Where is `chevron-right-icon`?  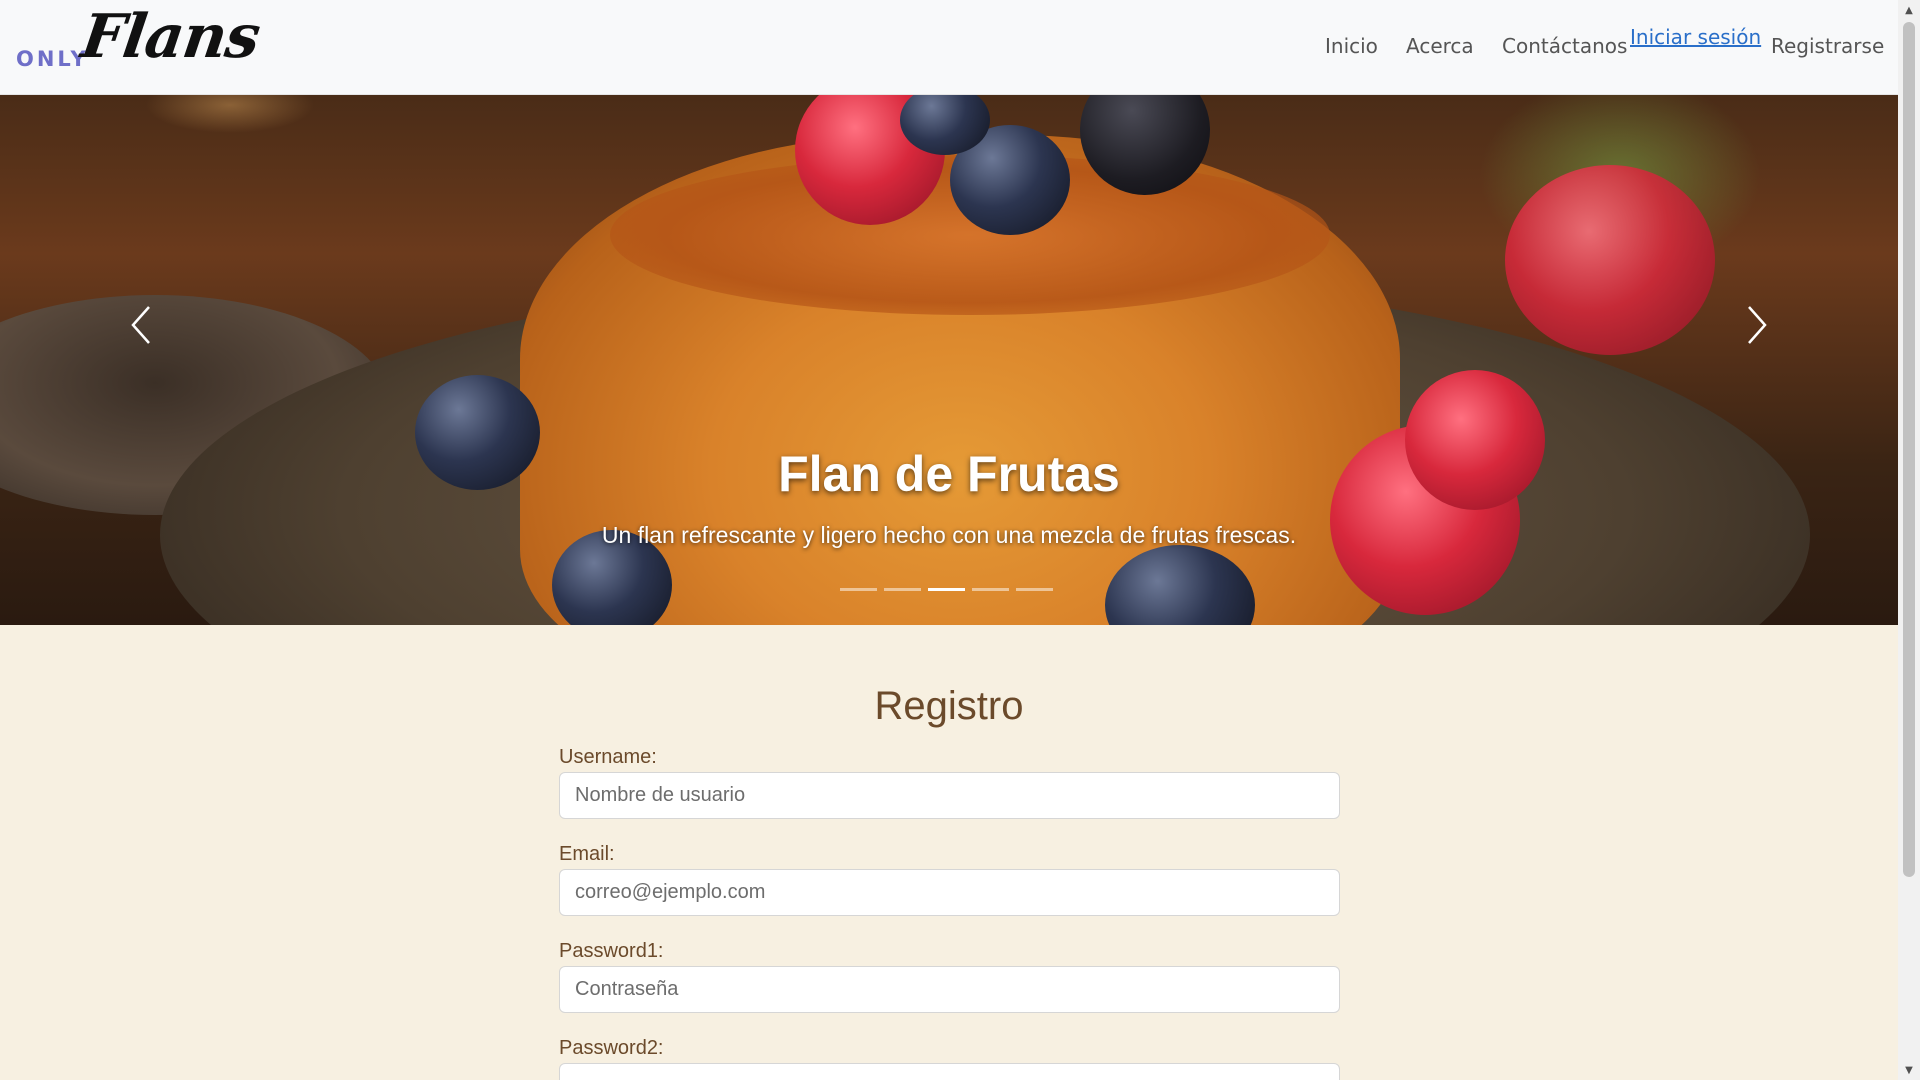 chevron-right-icon is located at coordinates (1757, 325).